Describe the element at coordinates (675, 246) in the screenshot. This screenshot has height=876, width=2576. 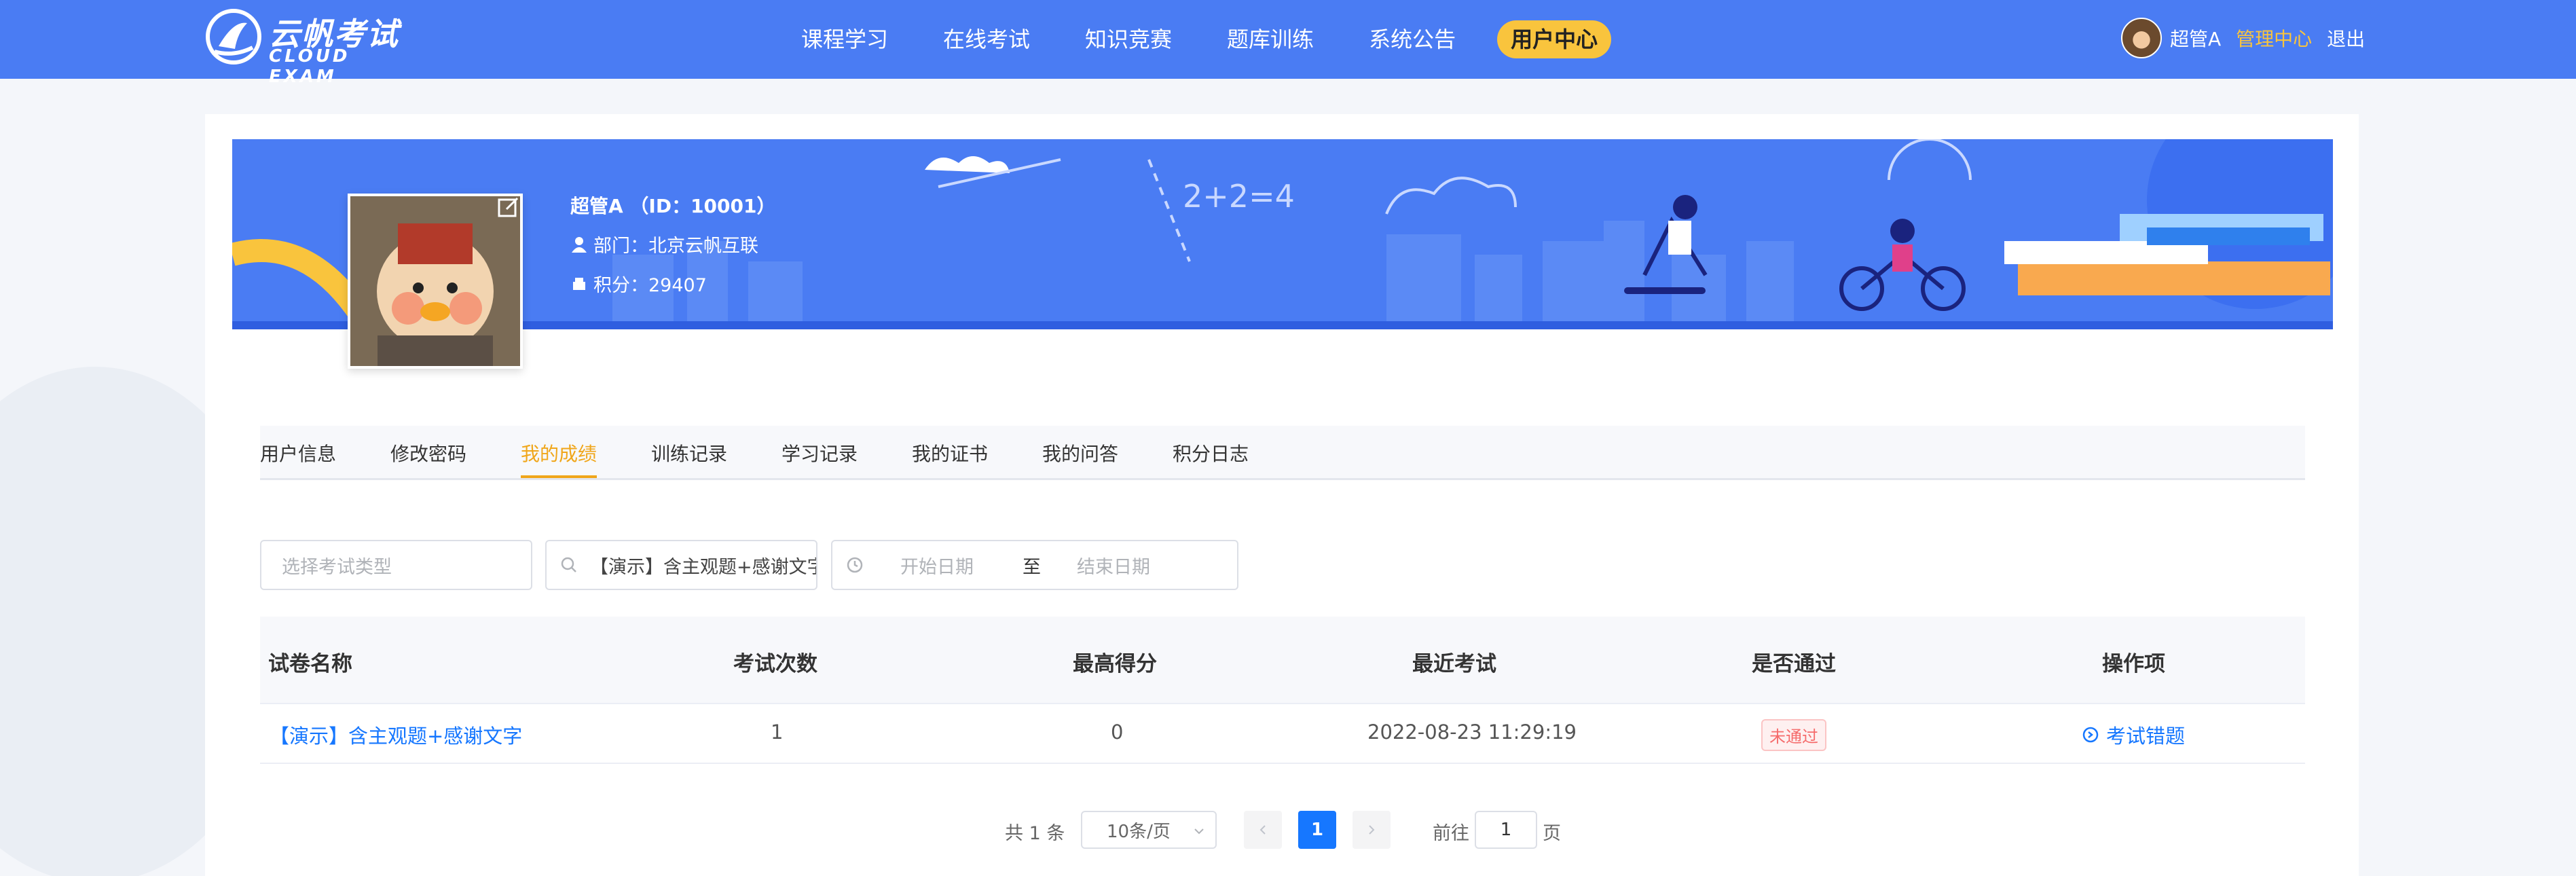
I see `department-text: 部门：北京云帆互联` at that location.